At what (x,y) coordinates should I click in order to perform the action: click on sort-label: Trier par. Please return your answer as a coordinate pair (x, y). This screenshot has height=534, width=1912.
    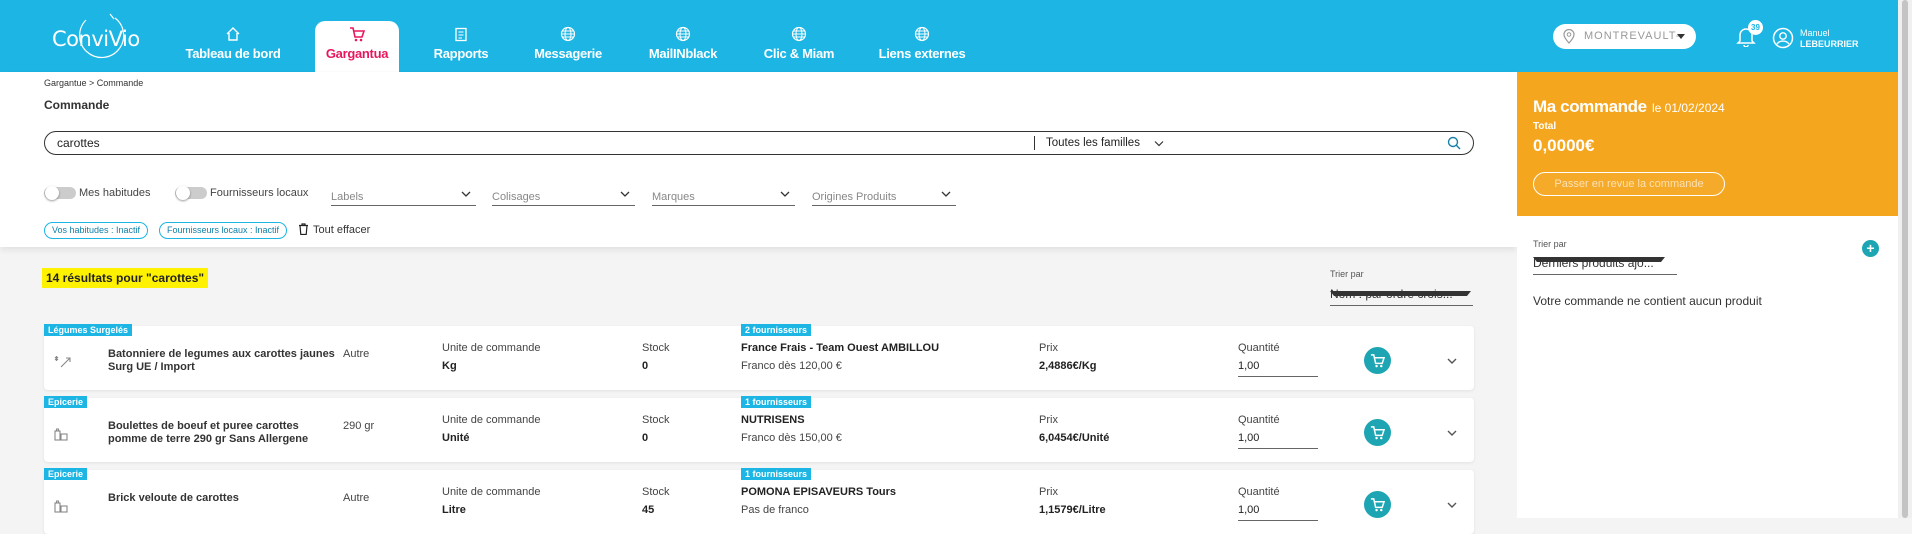
    Looking at the image, I should click on (1347, 274).